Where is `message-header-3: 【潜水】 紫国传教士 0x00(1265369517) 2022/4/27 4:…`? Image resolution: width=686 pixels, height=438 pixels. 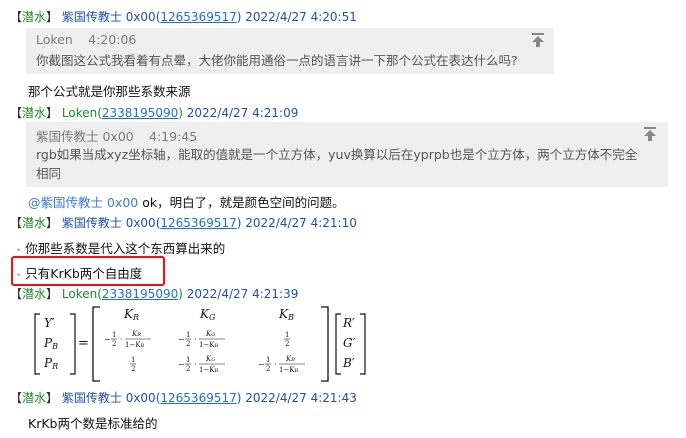 message-header-3: 【潜水】 紫国传教士 0x00(1265369517) 2022/4/27 4:… is located at coordinates (183, 223).